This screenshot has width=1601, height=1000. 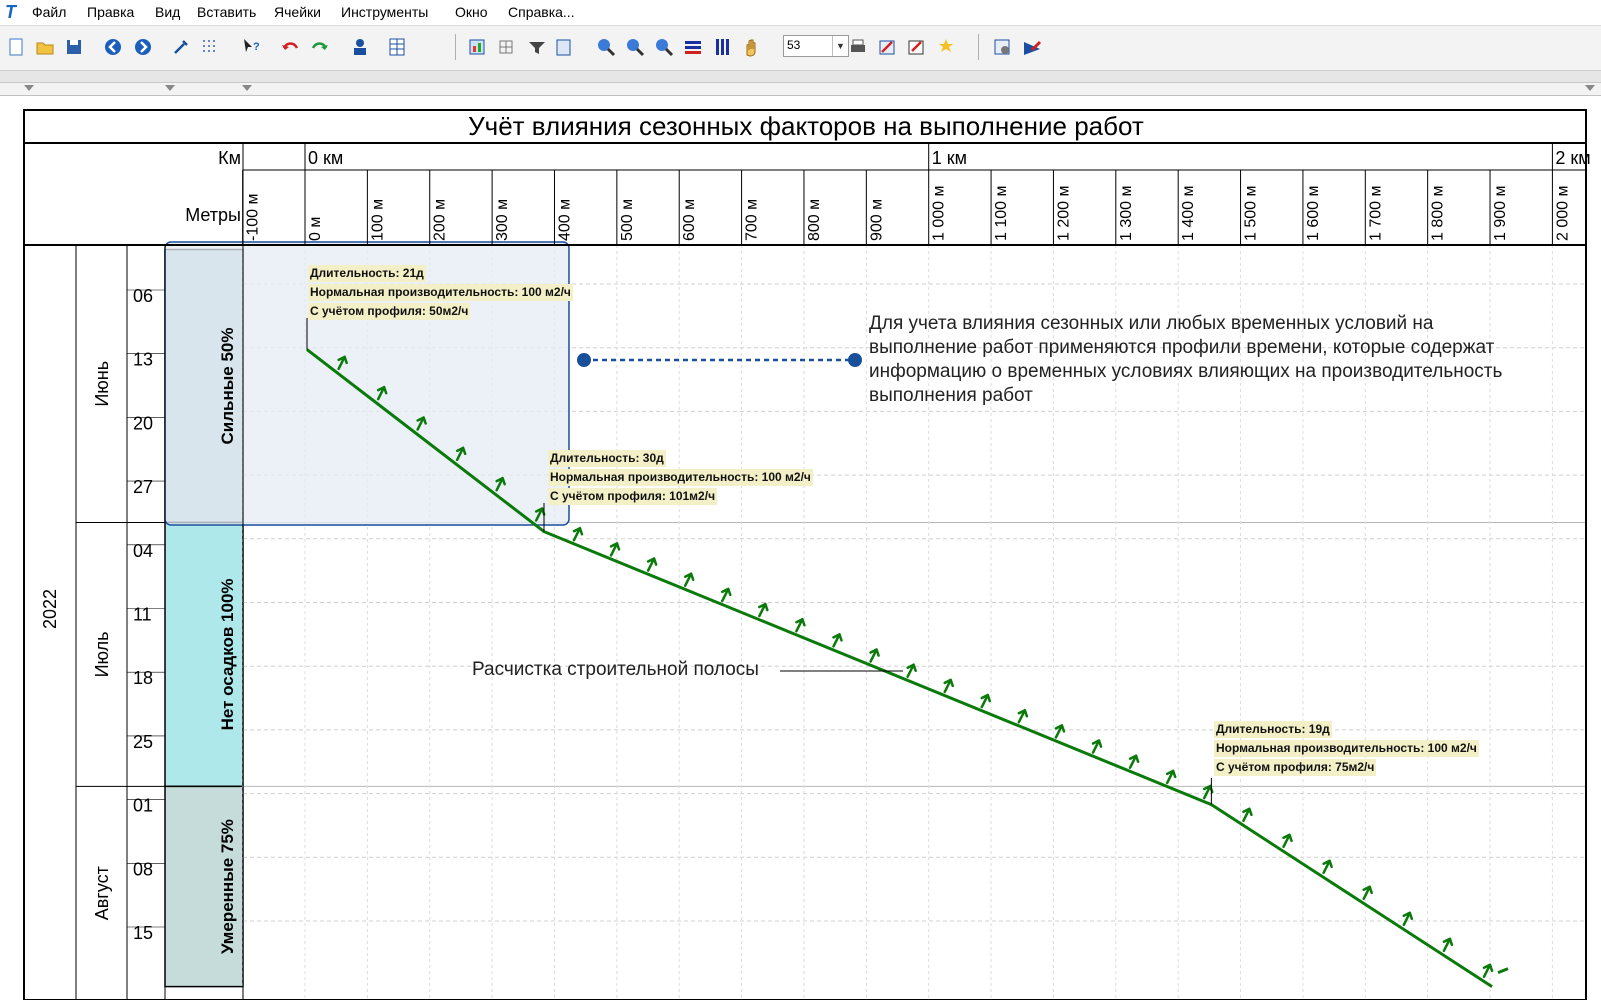 I want to click on page-dropdown-icon, so click(x=565, y=47).